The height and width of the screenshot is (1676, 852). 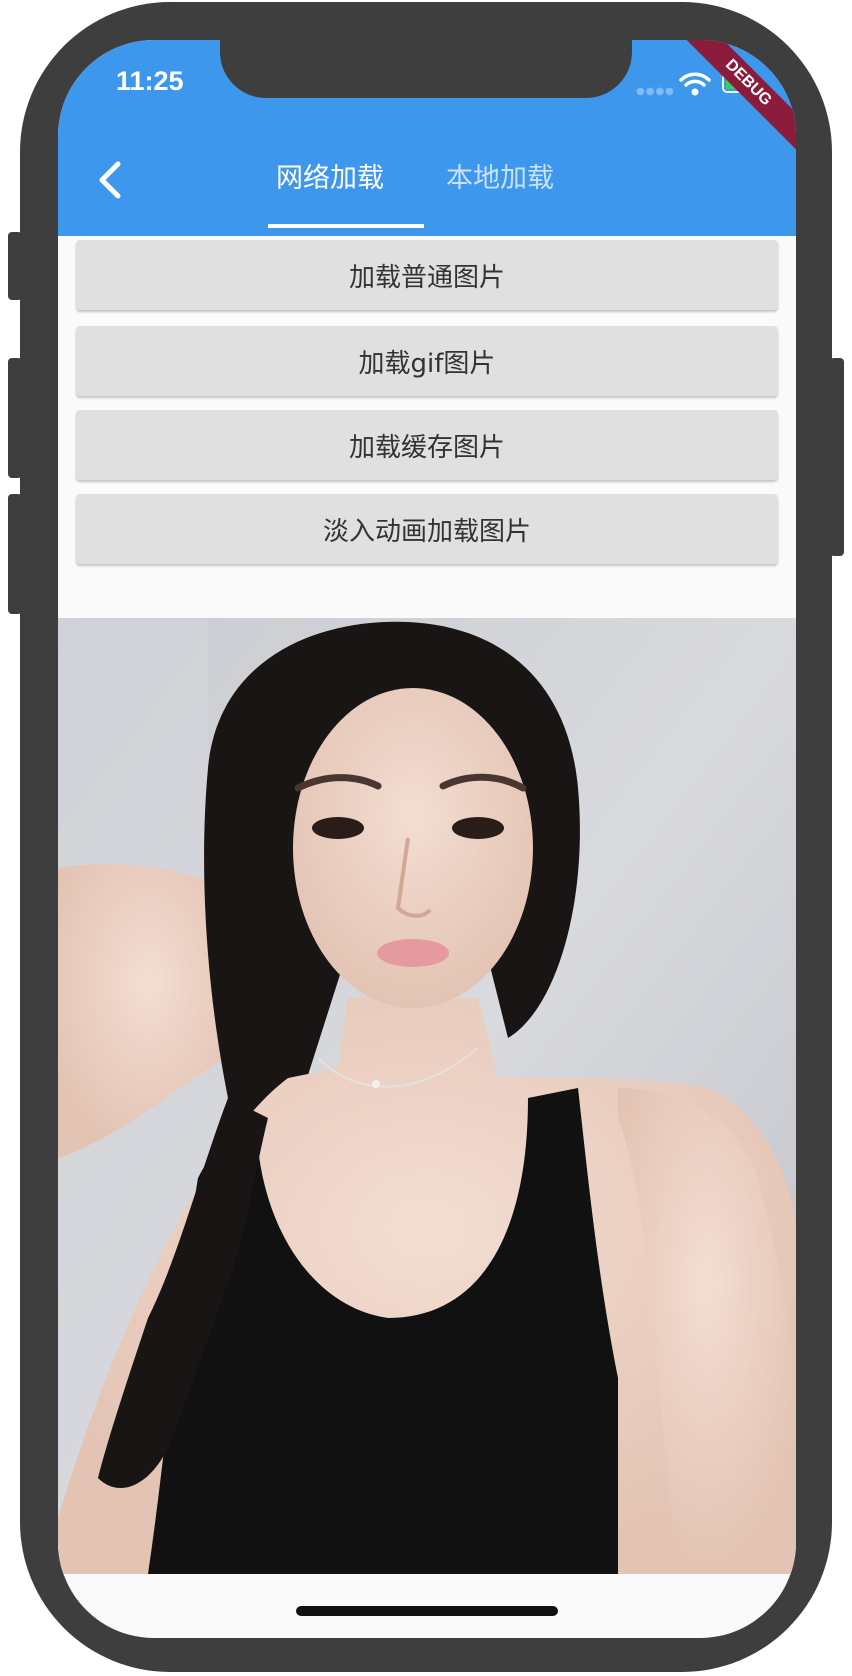 What do you see at coordinates (15, 554) in the screenshot?
I see `volume-down-button` at bounding box center [15, 554].